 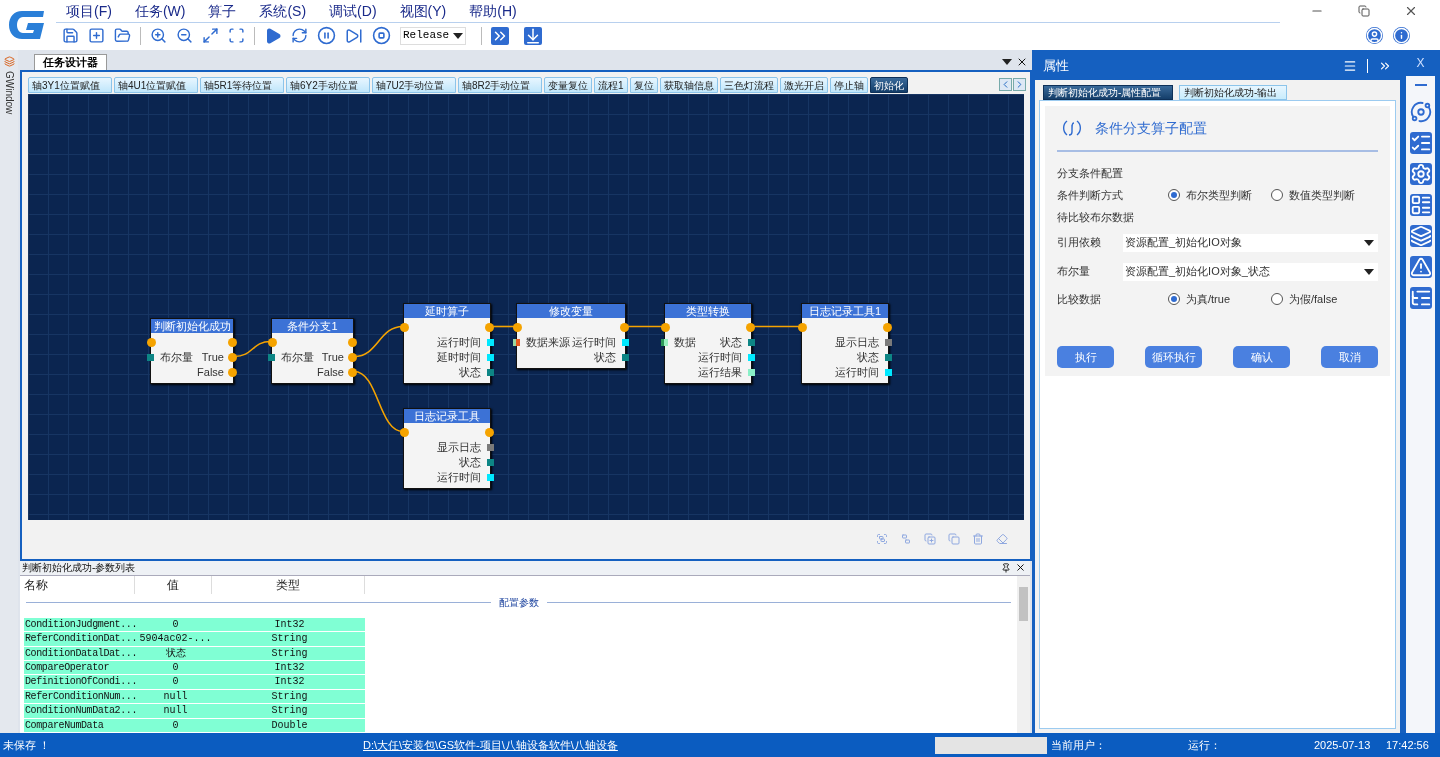 What do you see at coordinates (1420, 205) in the screenshot?
I see `layout-icon` at bounding box center [1420, 205].